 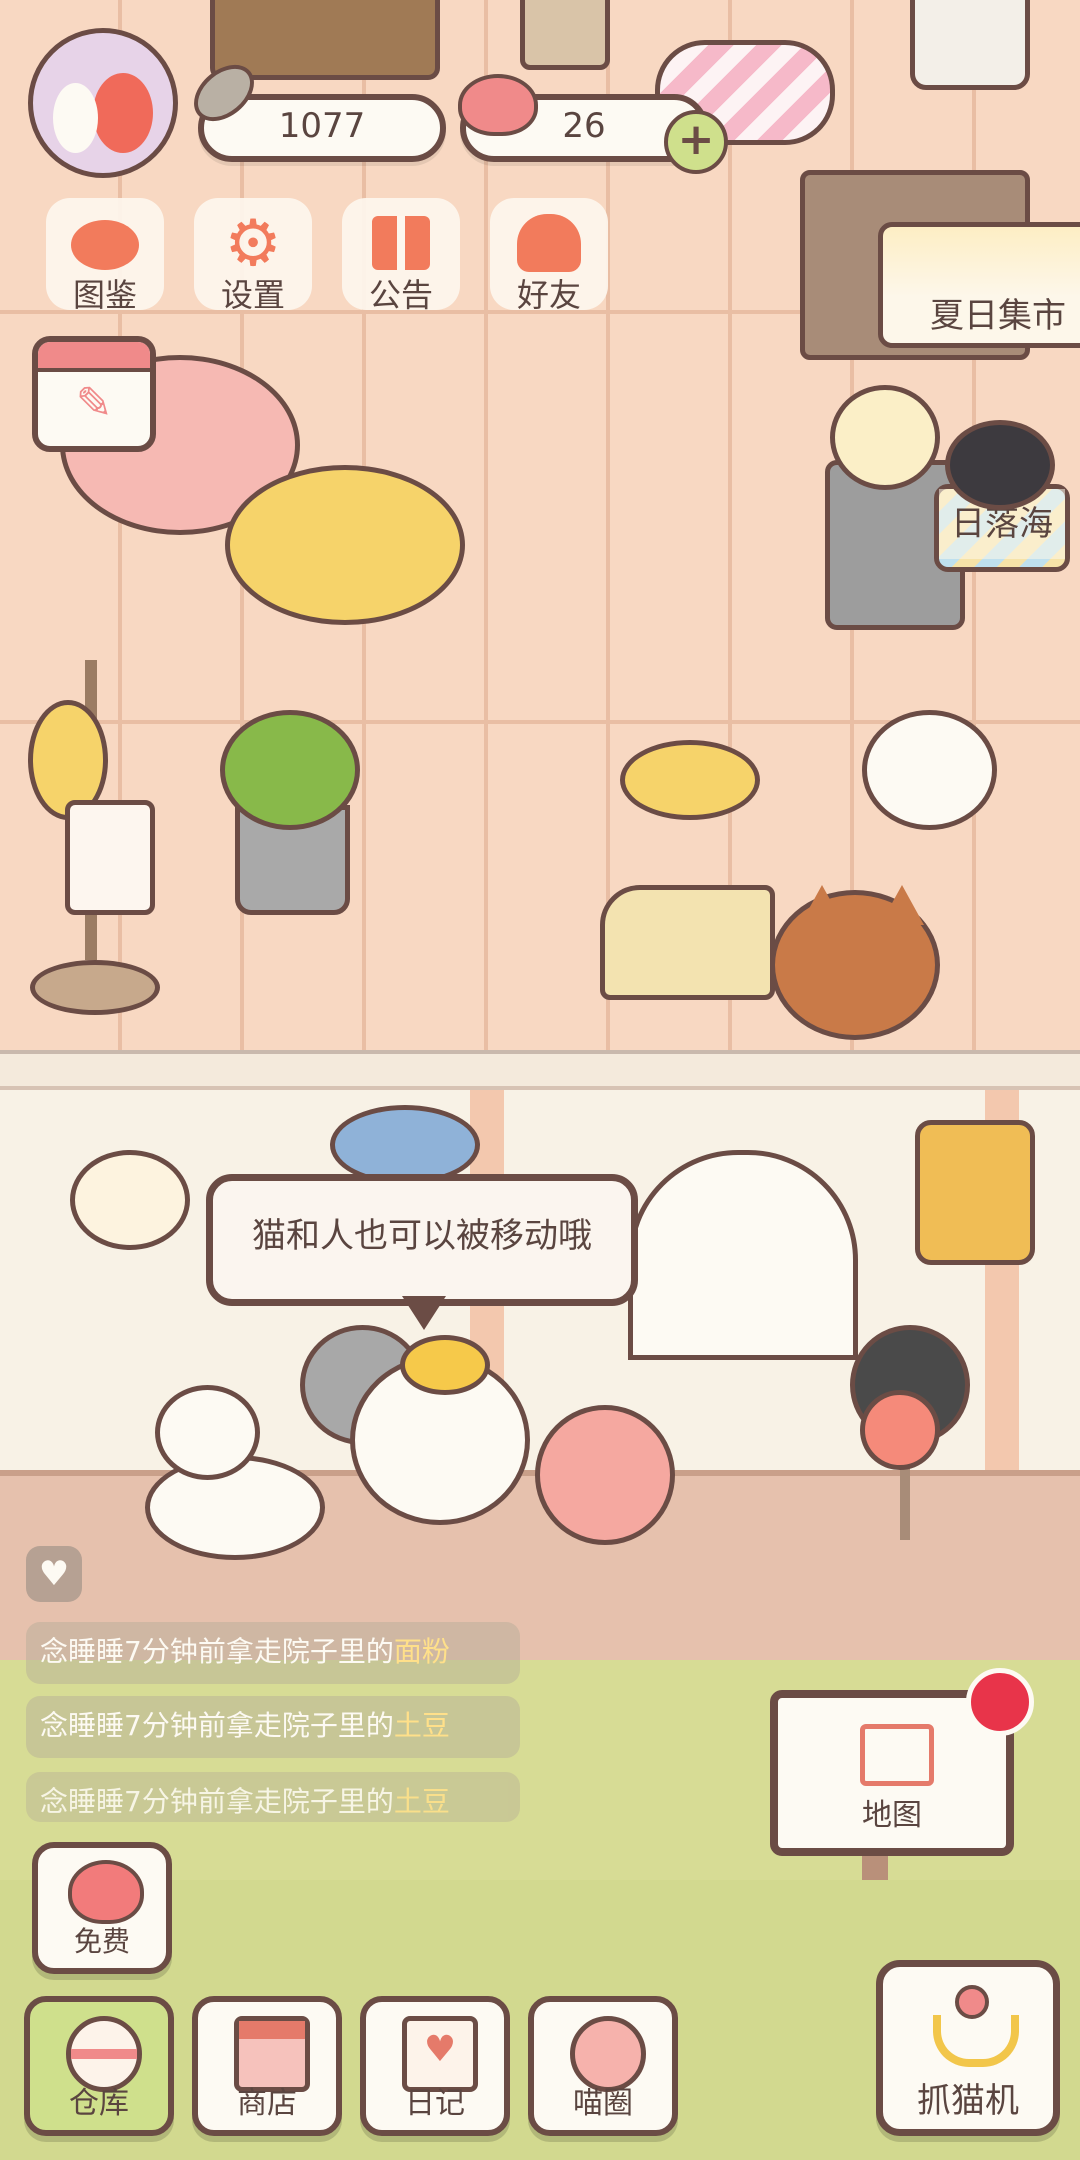 I want to click on notification-dot, so click(x=1000, y=1702).